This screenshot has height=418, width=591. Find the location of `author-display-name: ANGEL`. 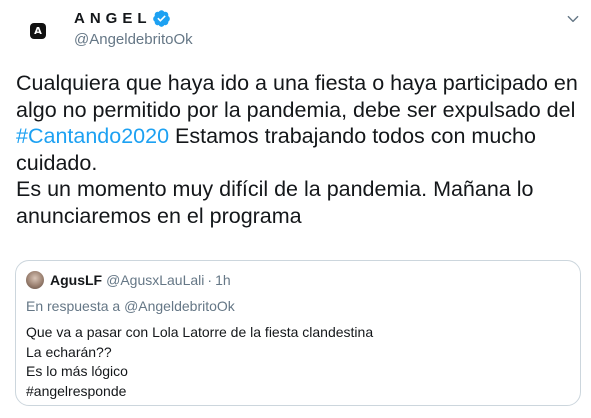

author-display-name: ANGEL is located at coordinates (113, 18).